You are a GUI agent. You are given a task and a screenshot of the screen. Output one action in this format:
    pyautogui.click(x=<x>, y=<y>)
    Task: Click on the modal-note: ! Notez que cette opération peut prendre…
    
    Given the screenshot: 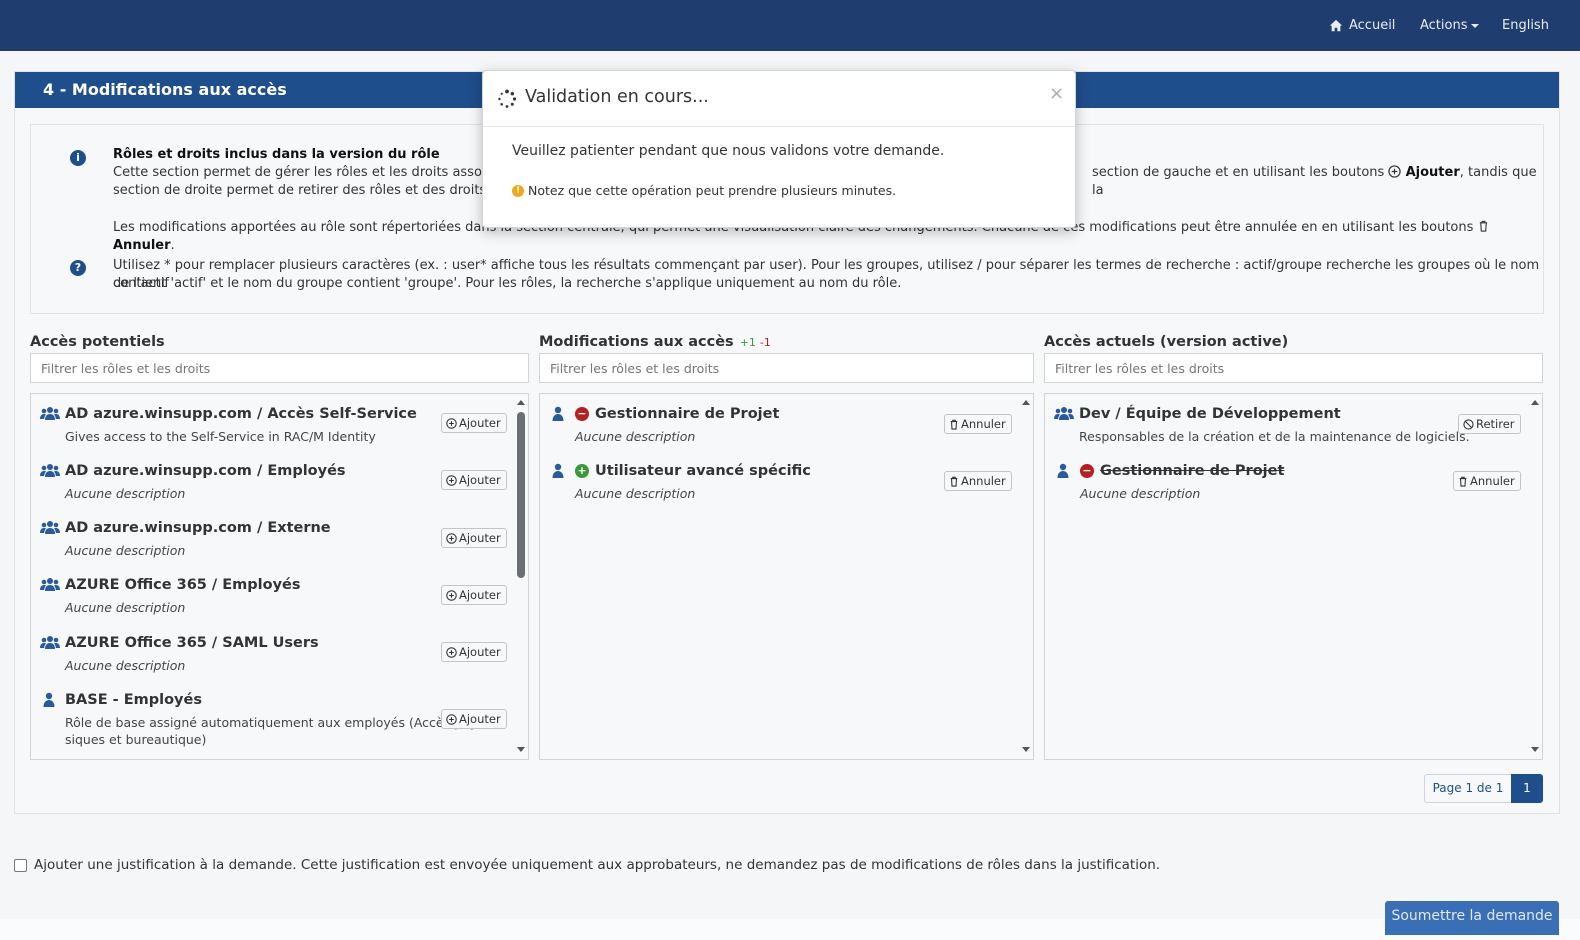 What is the action you would take?
    pyautogui.click(x=704, y=190)
    